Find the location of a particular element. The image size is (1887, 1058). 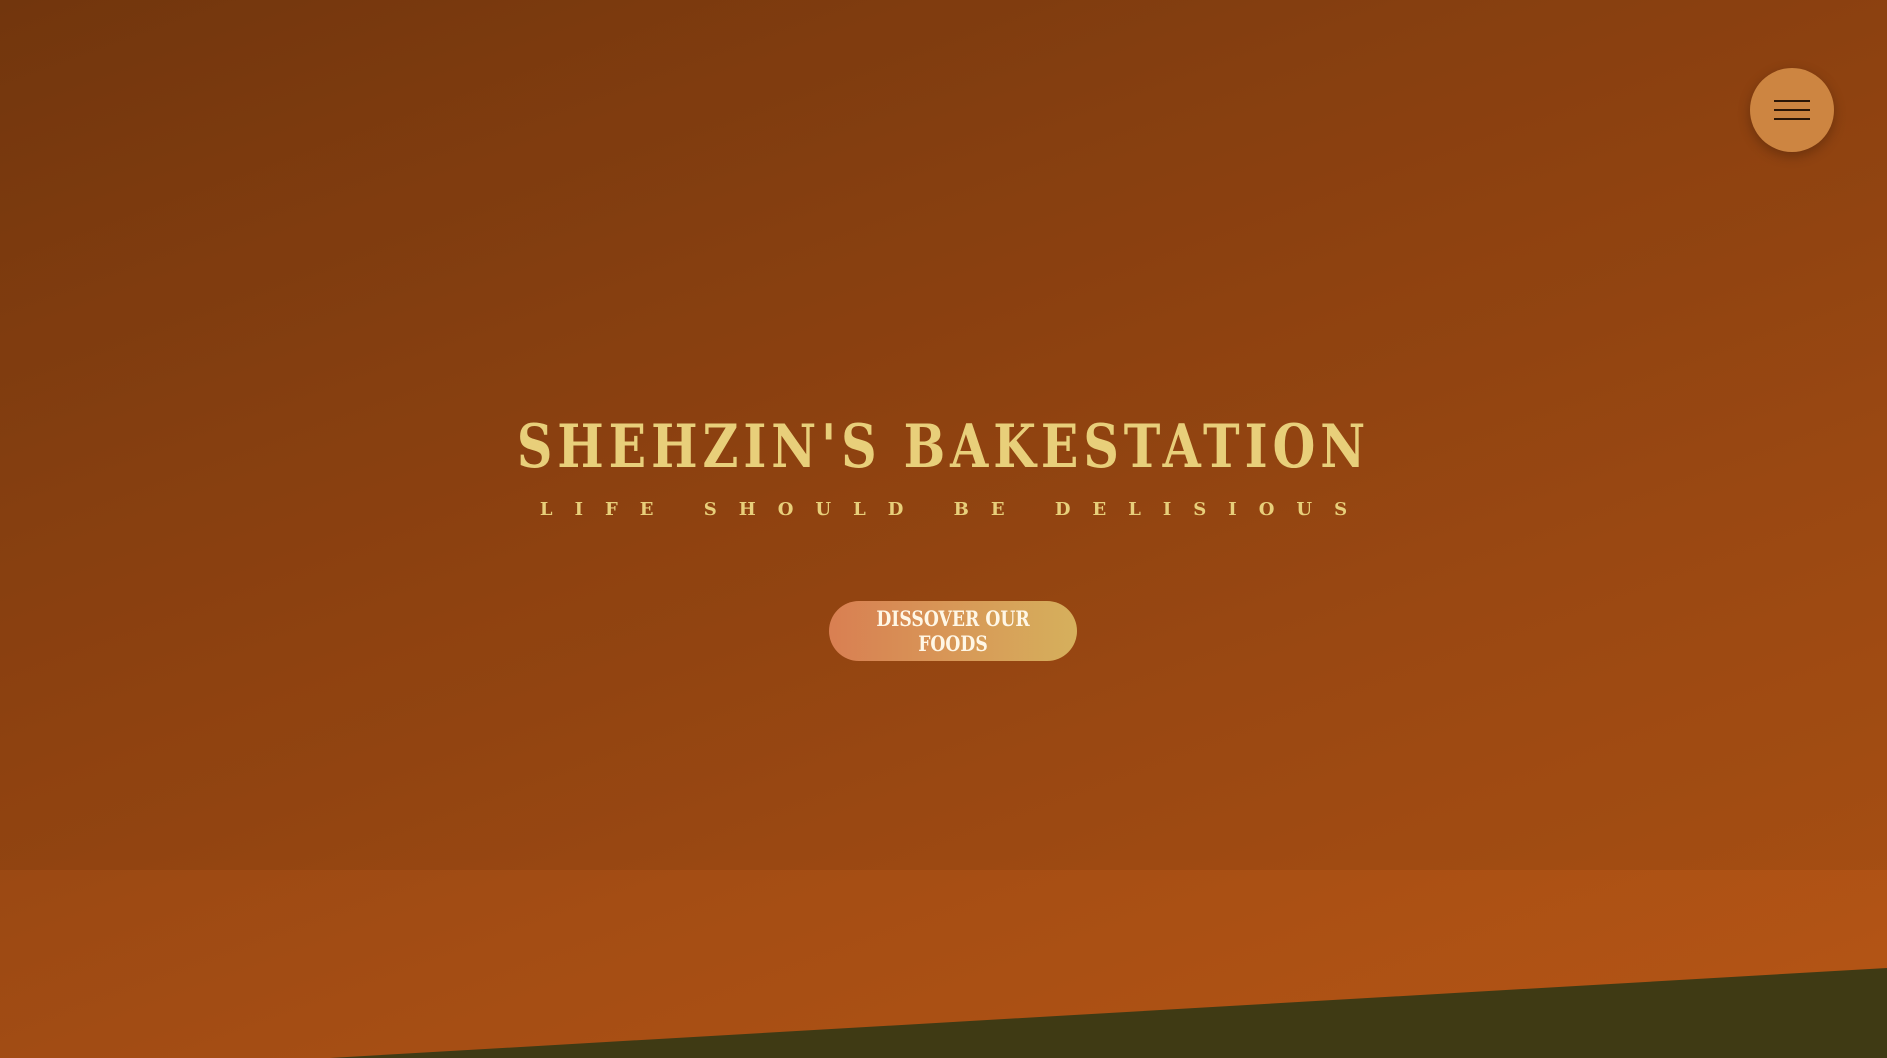

menu-button is located at coordinates (1792, 110).